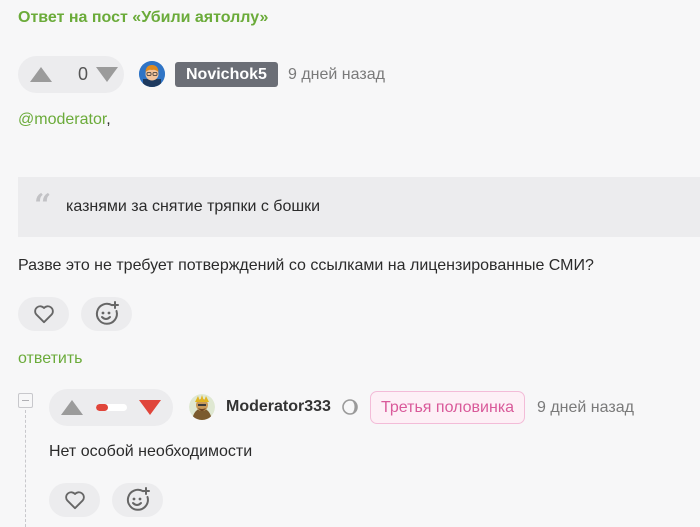 The image size is (700, 527). What do you see at coordinates (25, 468) in the screenshot?
I see `thread-line` at bounding box center [25, 468].